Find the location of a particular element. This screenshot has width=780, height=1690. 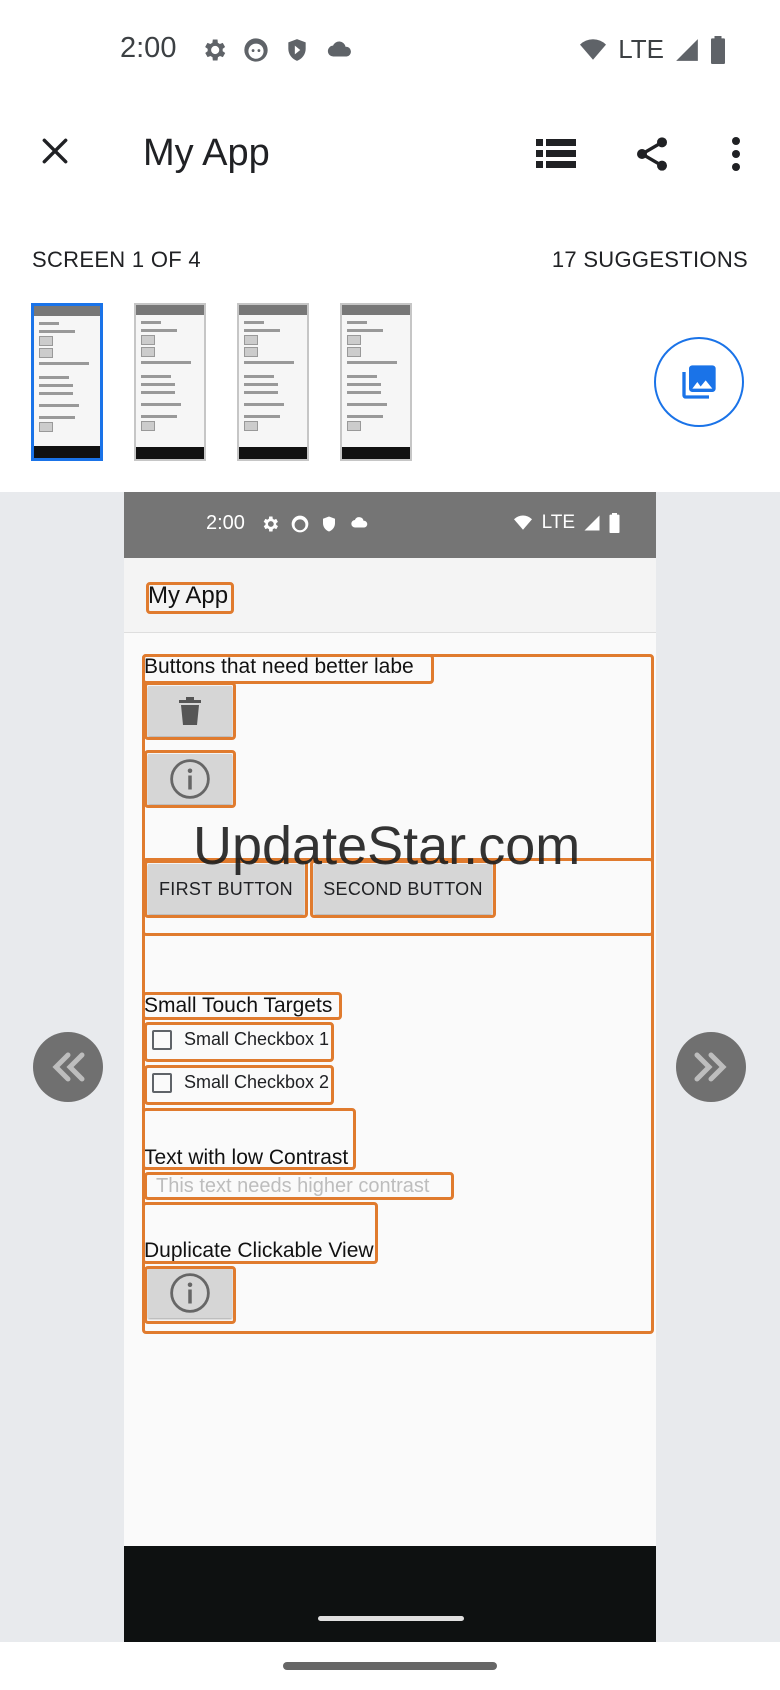

screen-counter: SCREEN 1 OF 4 is located at coordinates (116, 259).